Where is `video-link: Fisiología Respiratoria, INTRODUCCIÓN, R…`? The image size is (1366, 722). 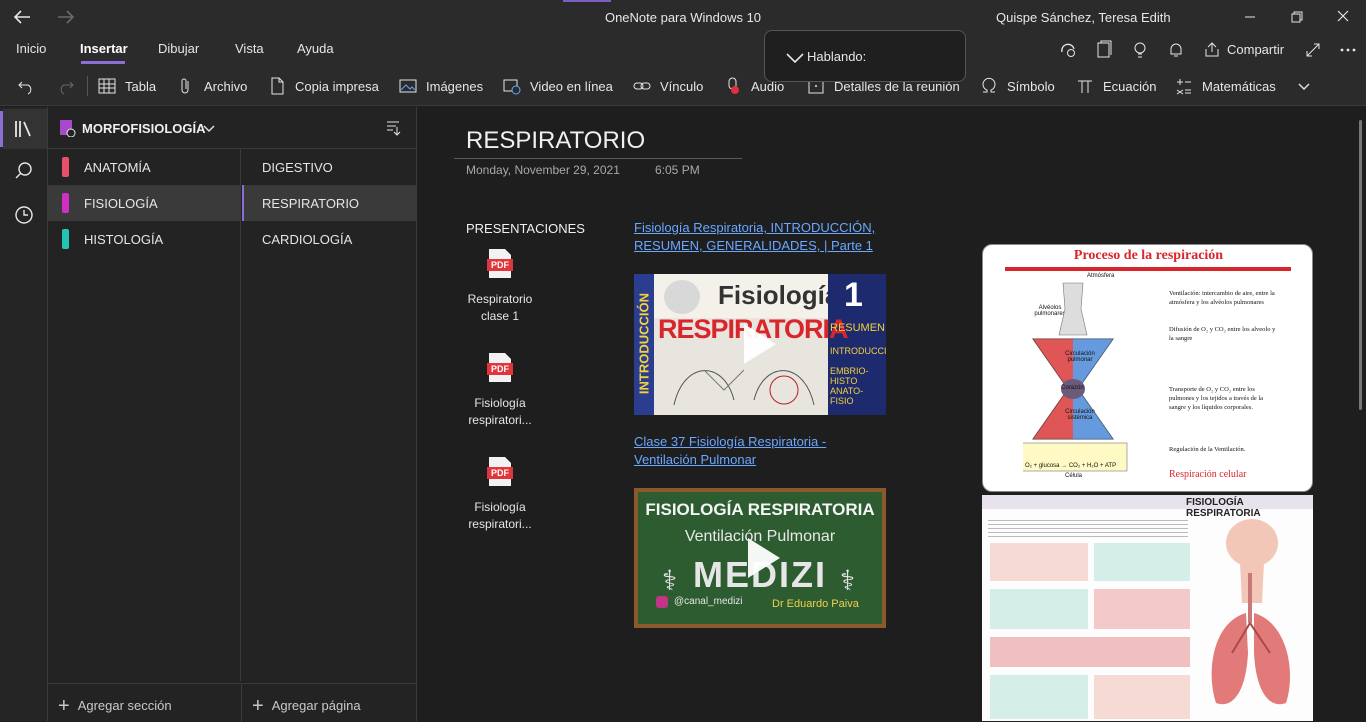
video-link: Fisiología Respiratoria, INTRODUCCIÓN, R… is located at coordinates (754, 237).